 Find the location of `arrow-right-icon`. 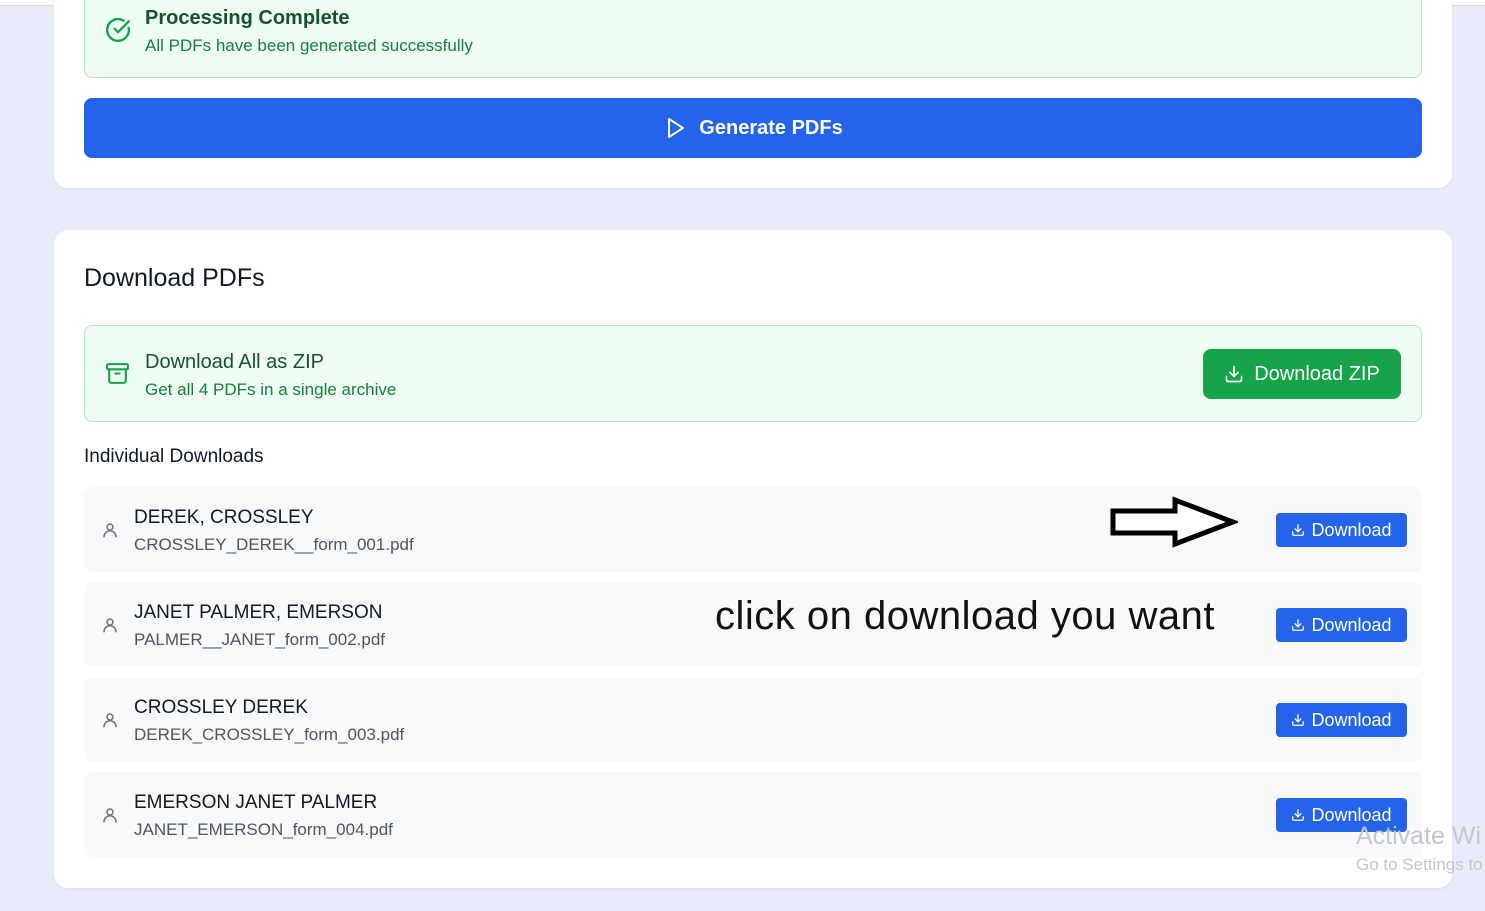

arrow-right-icon is located at coordinates (1174, 522).